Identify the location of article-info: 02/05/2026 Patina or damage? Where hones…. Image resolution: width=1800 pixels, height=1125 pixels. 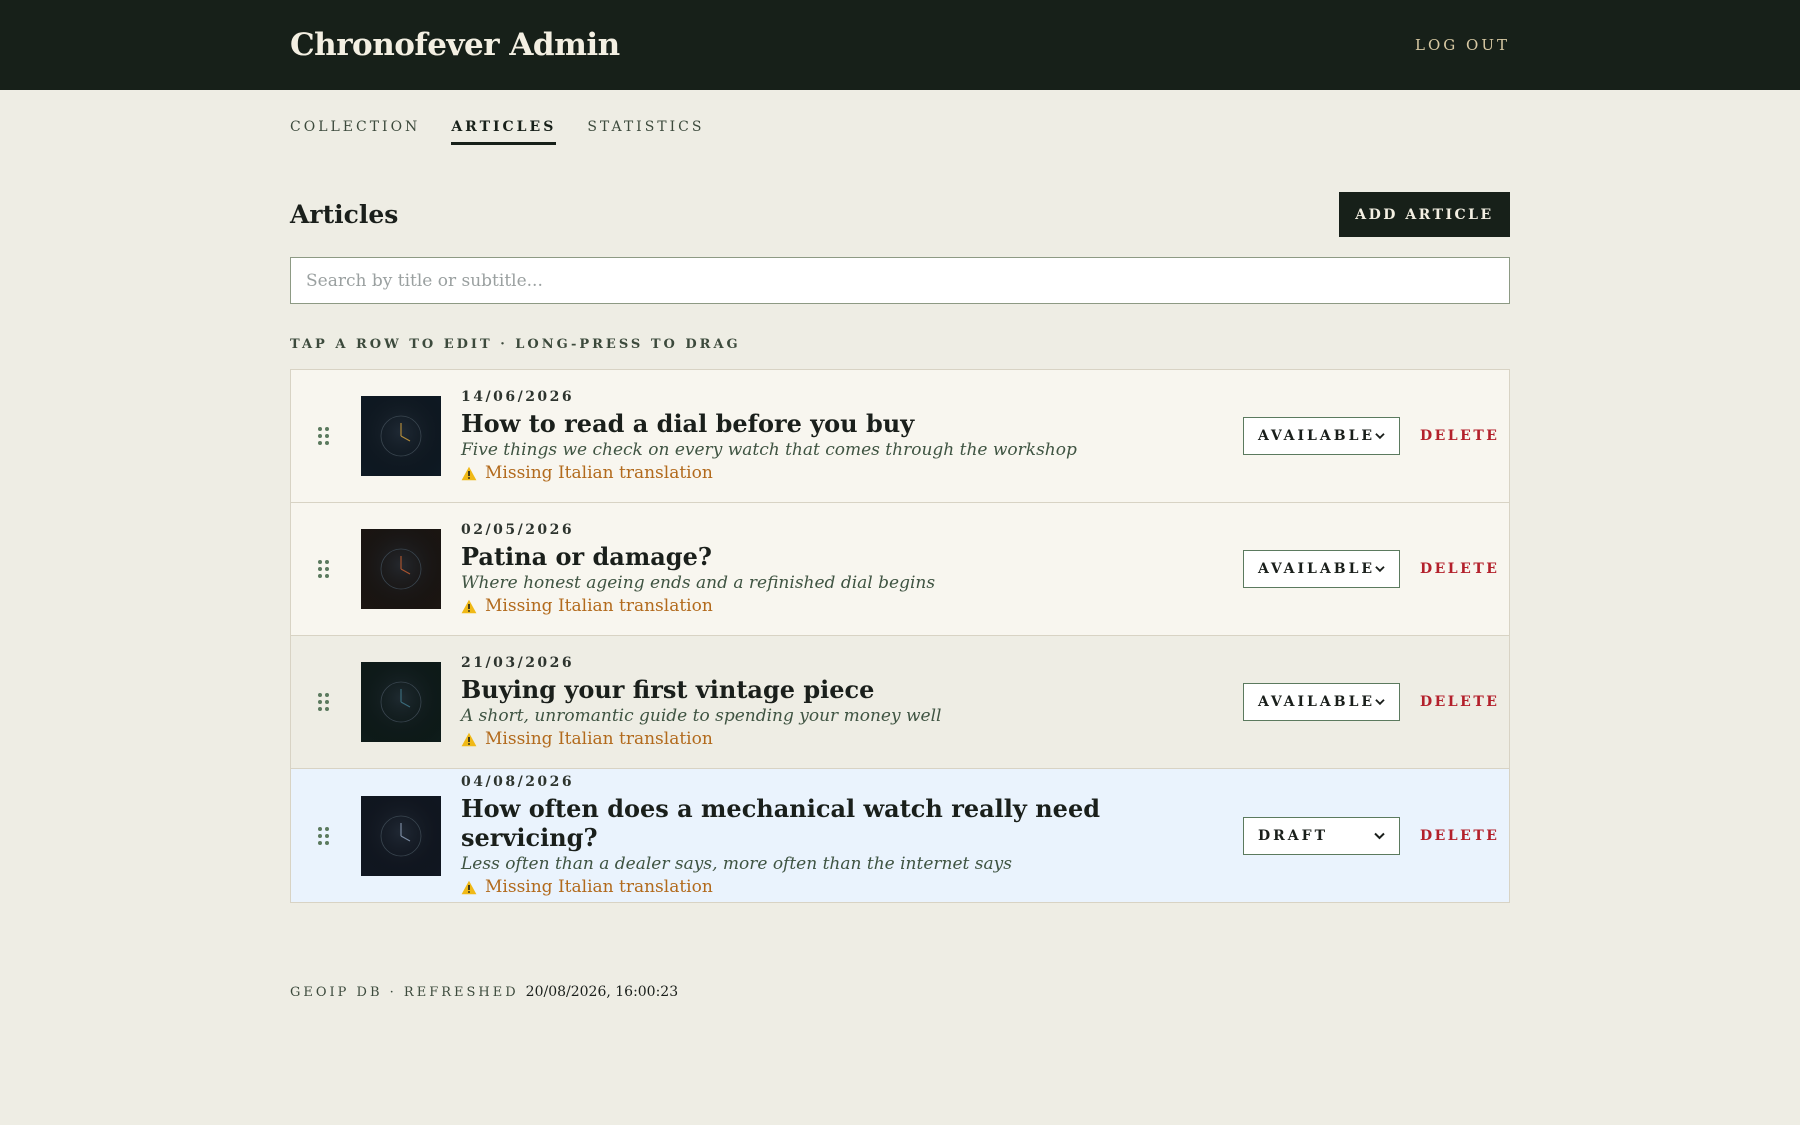
(852, 569).